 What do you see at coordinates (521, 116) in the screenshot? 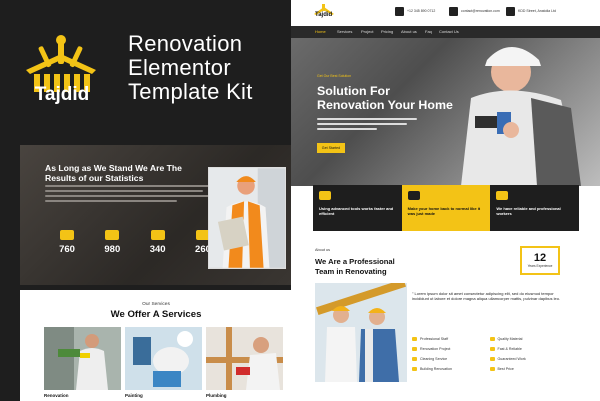
I see `hero-worker-image` at bounding box center [521, 116].